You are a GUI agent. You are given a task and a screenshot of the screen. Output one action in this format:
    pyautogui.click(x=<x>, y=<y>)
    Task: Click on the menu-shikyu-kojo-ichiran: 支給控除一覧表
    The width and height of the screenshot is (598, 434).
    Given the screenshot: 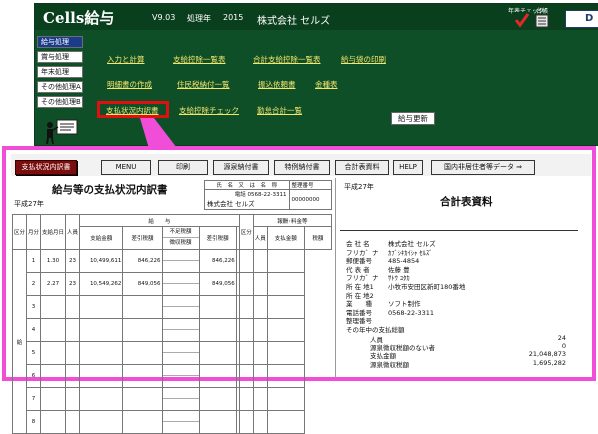 What is the action you would take?
    pyautogui.click(x=199, y=59)
    